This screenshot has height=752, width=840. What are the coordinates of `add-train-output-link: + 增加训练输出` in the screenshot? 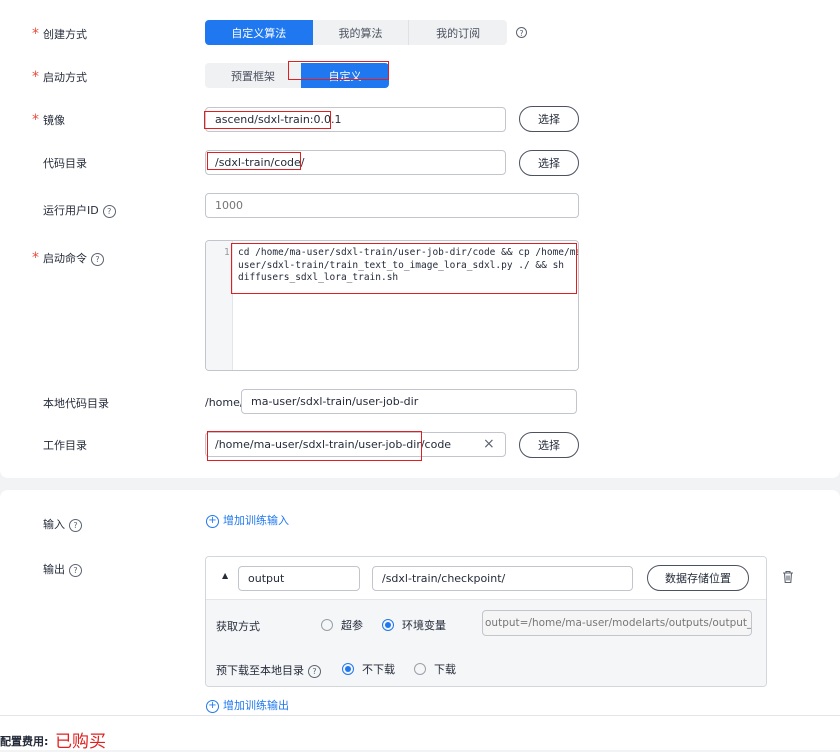 It's located at (247, 705).